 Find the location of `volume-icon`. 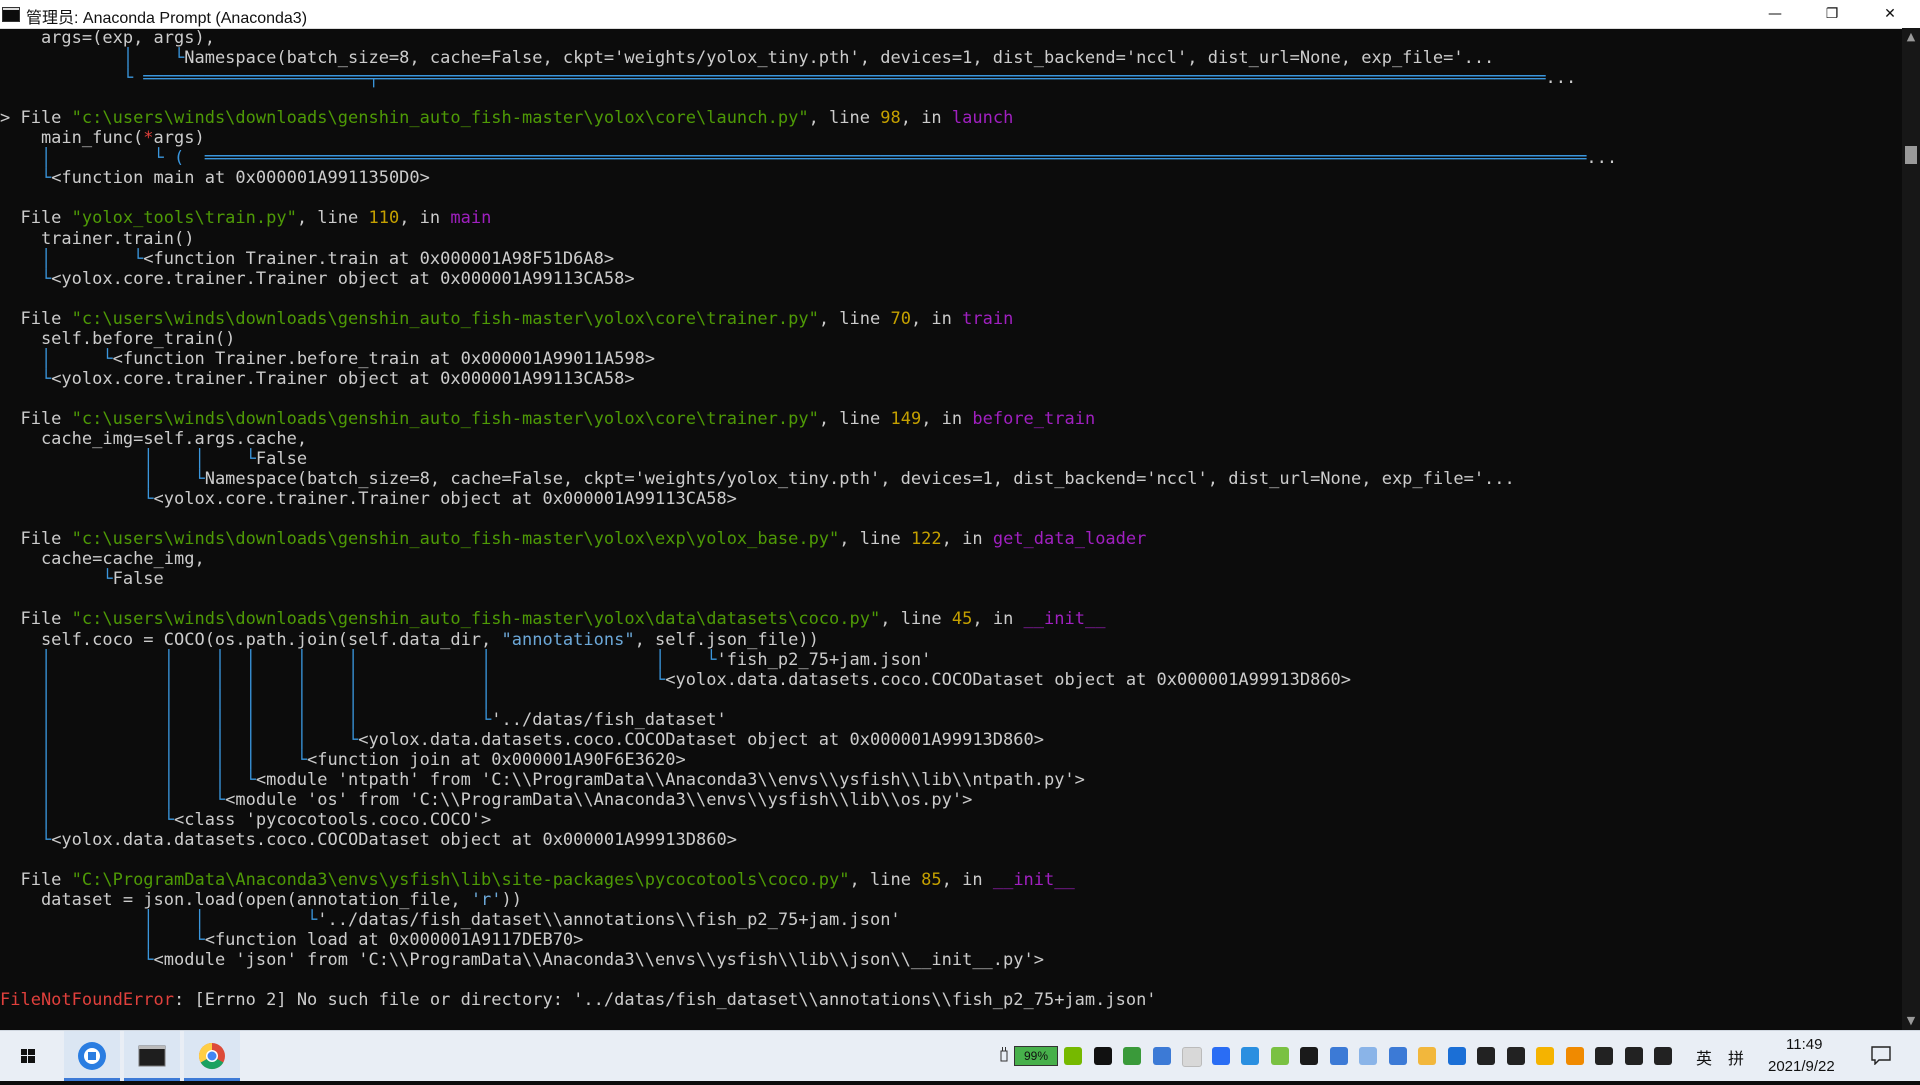

volume-icon is located at coordinates (1663, 1056).